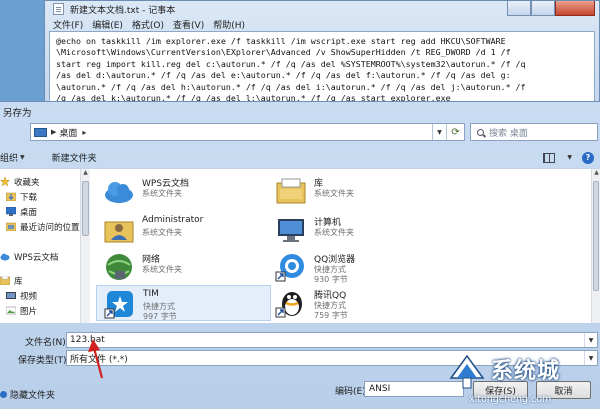 This screenshot has width=600, height=409. What do you see at coordinates (534, 132) in the screenshot?
I see `search-box: 搜索 桌面` at bounding box center [534, 132].